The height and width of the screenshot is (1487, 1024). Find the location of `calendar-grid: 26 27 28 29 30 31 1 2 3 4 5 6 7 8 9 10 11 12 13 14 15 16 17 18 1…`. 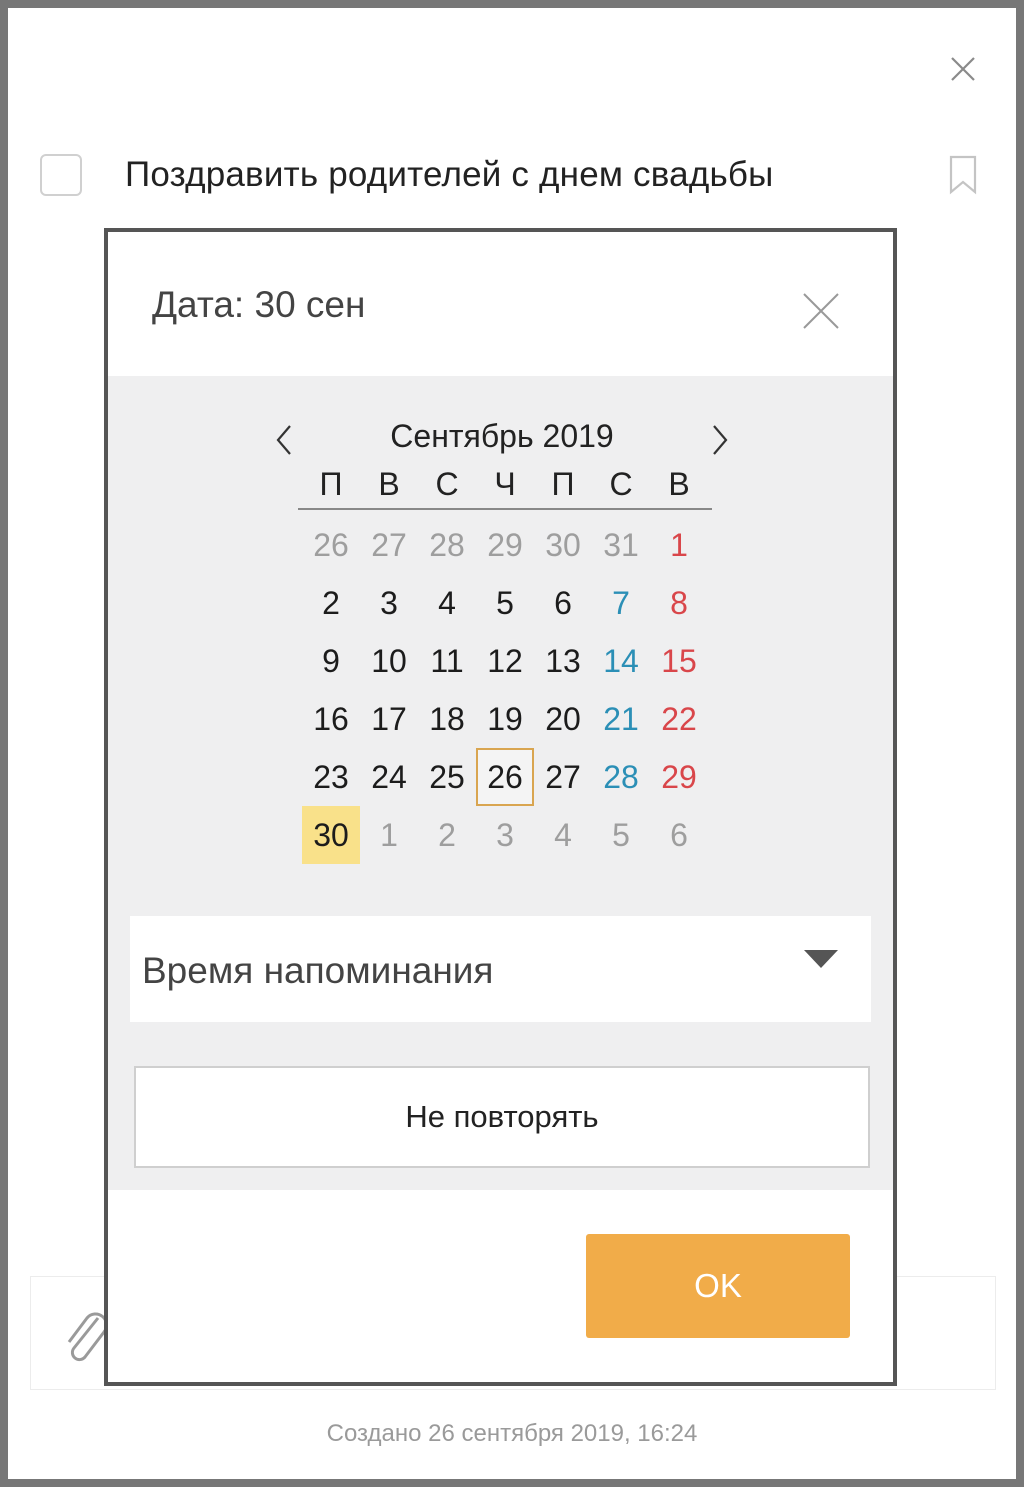

calendar-grid: 26 27 28 29 30 31 1 2 3 4 5 6 7 8 9 10 11 12 13 14 15 16 17 18 1… is located at coordinates (505, 690).